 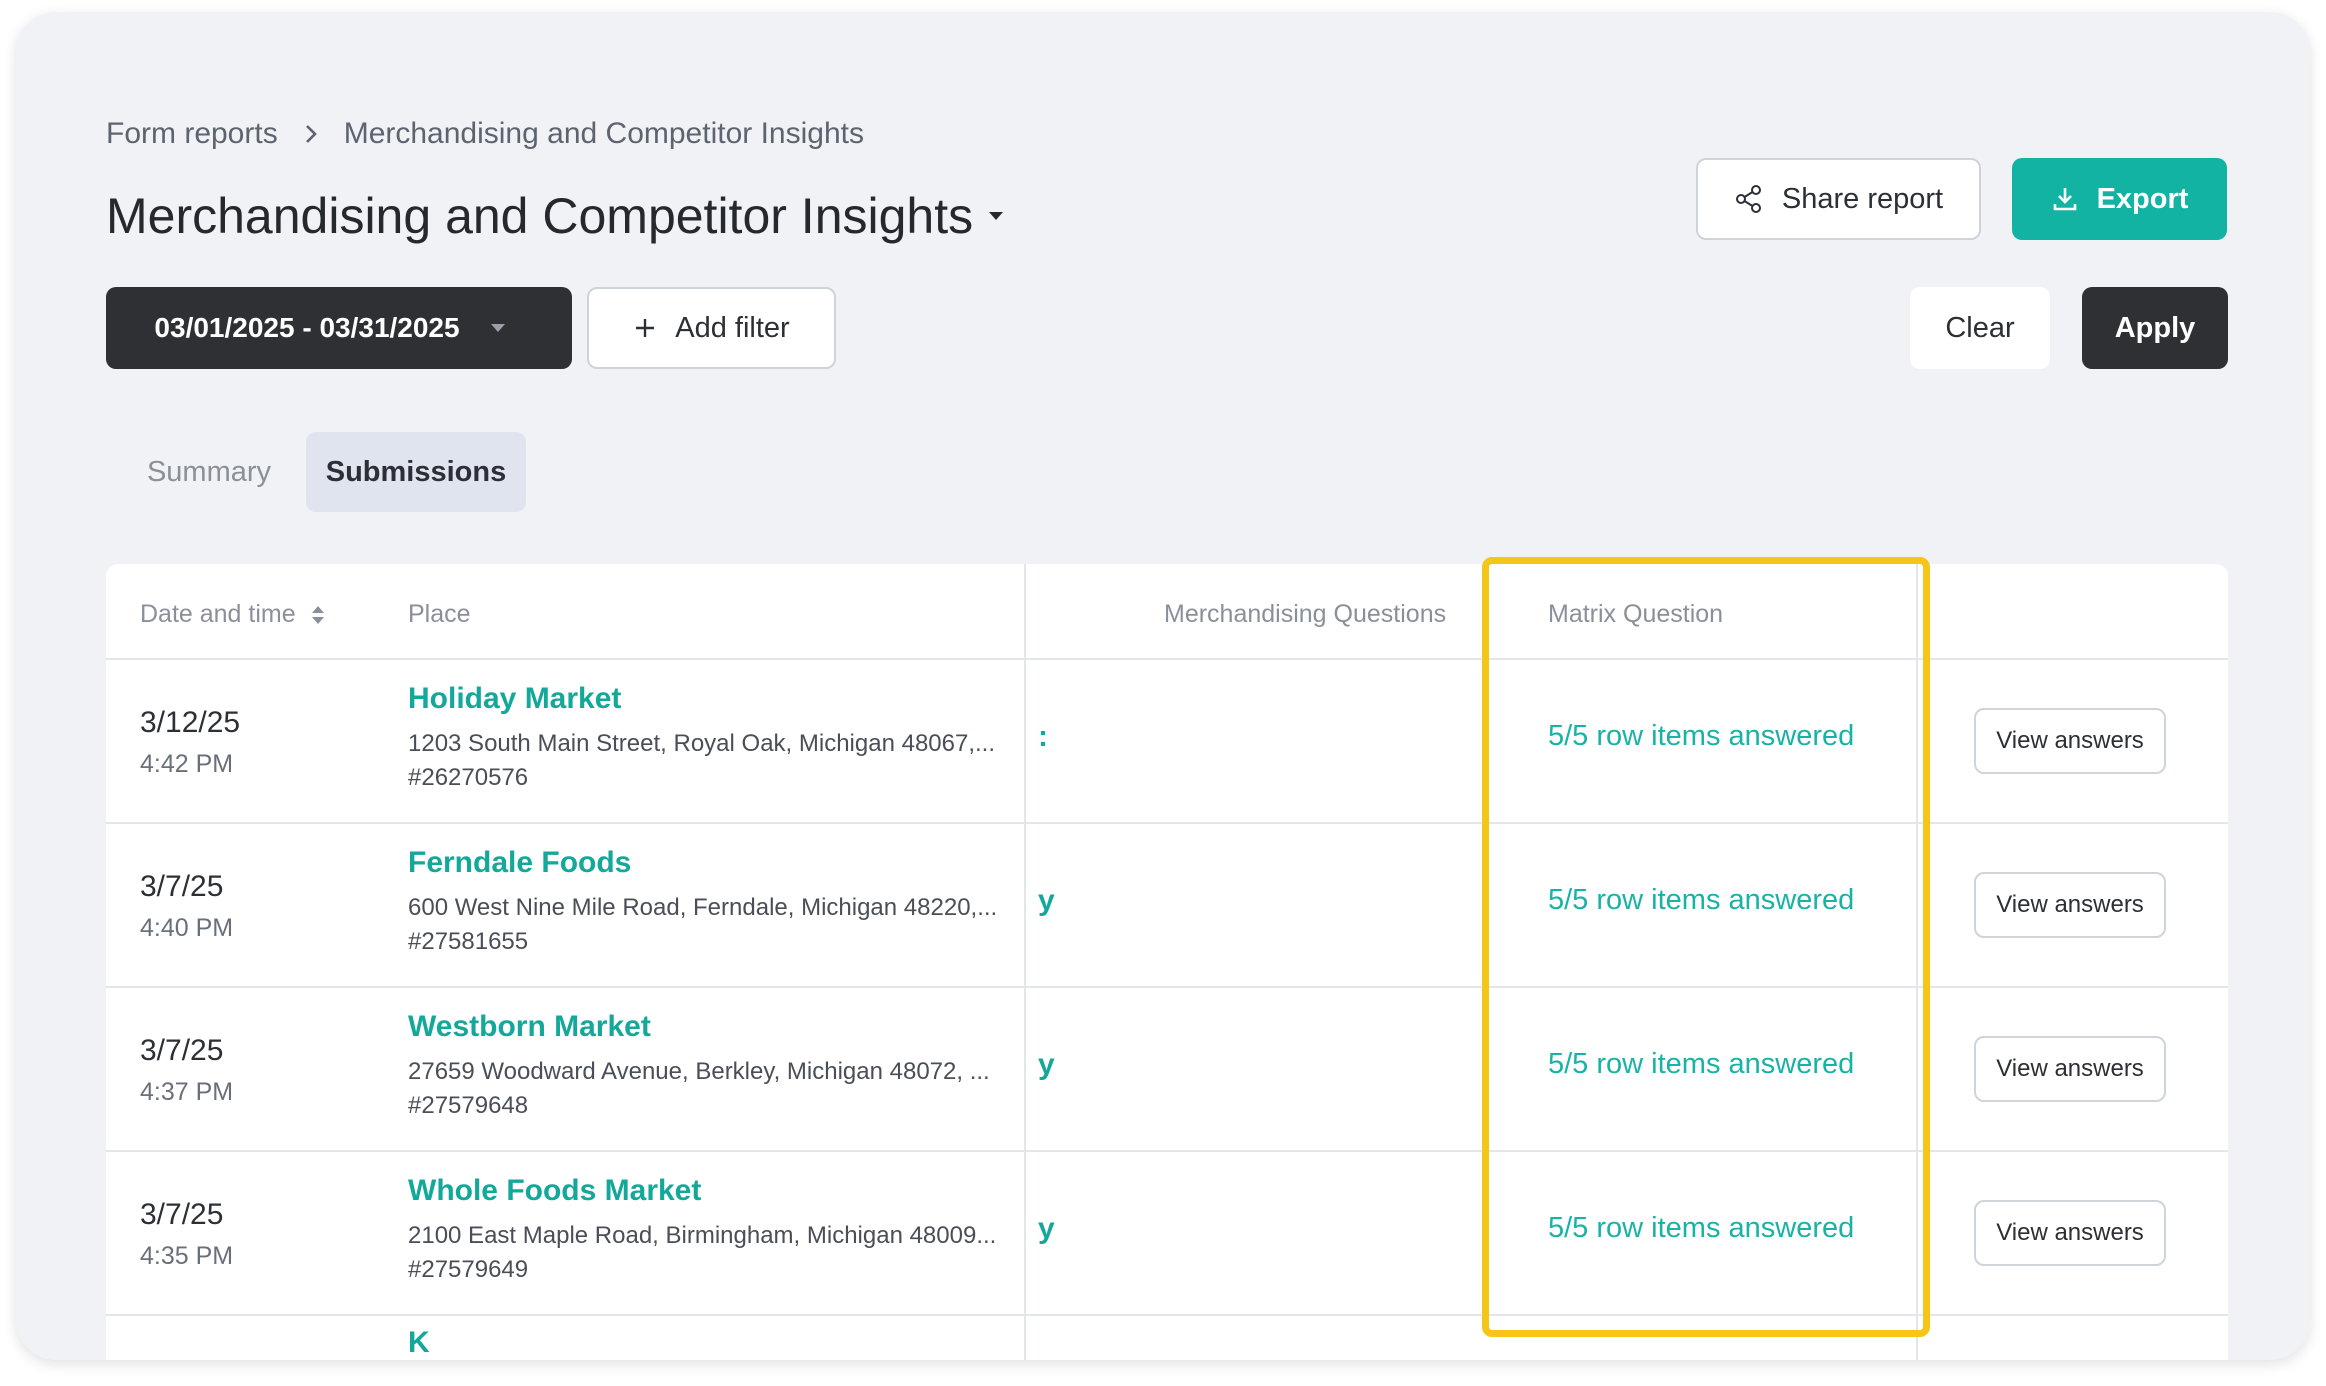 I want to click on submission-time: 4:35 PM, so click(x=187, y=1256).